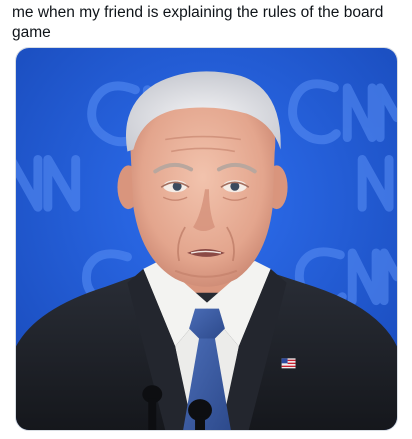 Image resolution: width=412 pixels, height=439 pixels. I want to click on flag-pin-icon, so click(288, 363).